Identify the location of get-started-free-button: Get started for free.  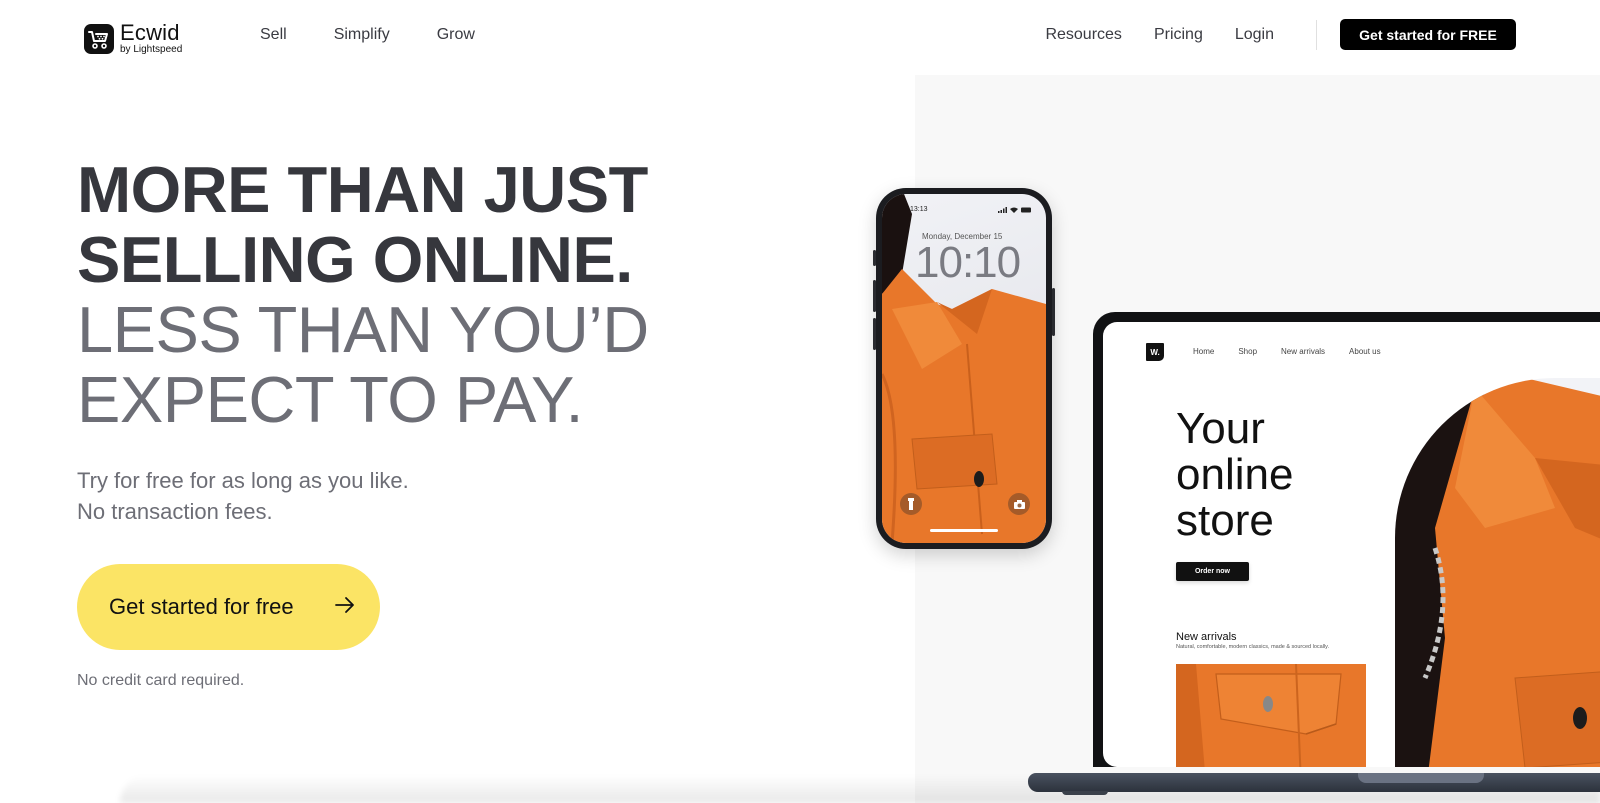
(228, 607).